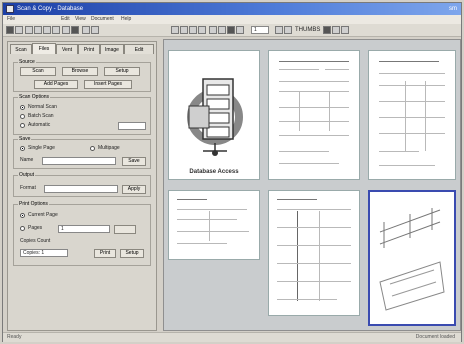 Image resolution: width=464 pixels, height=344 pixels. I want to click on view-mode-icon, so click(327, 30).